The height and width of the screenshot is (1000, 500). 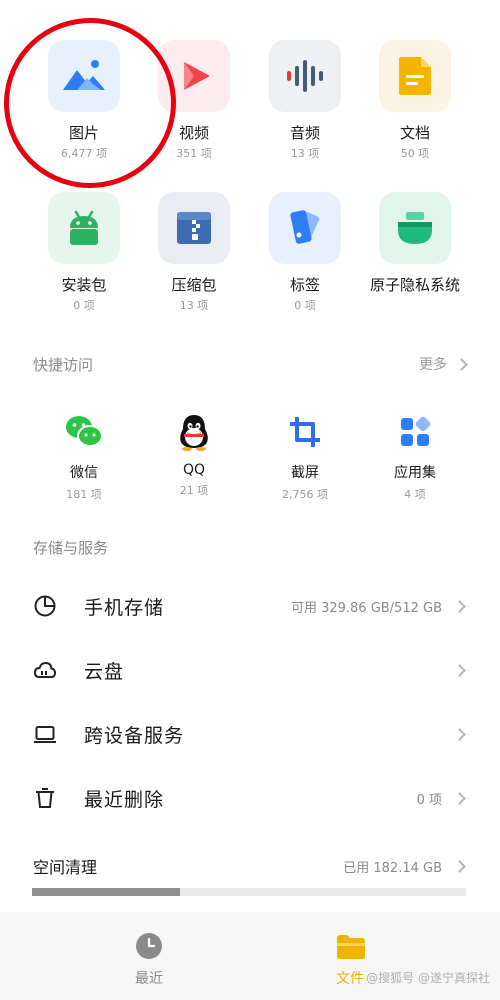 What do you see at coordinates (45, 798) in the screenshot?
I see `trash-icon` at bounding box center [45, 798].